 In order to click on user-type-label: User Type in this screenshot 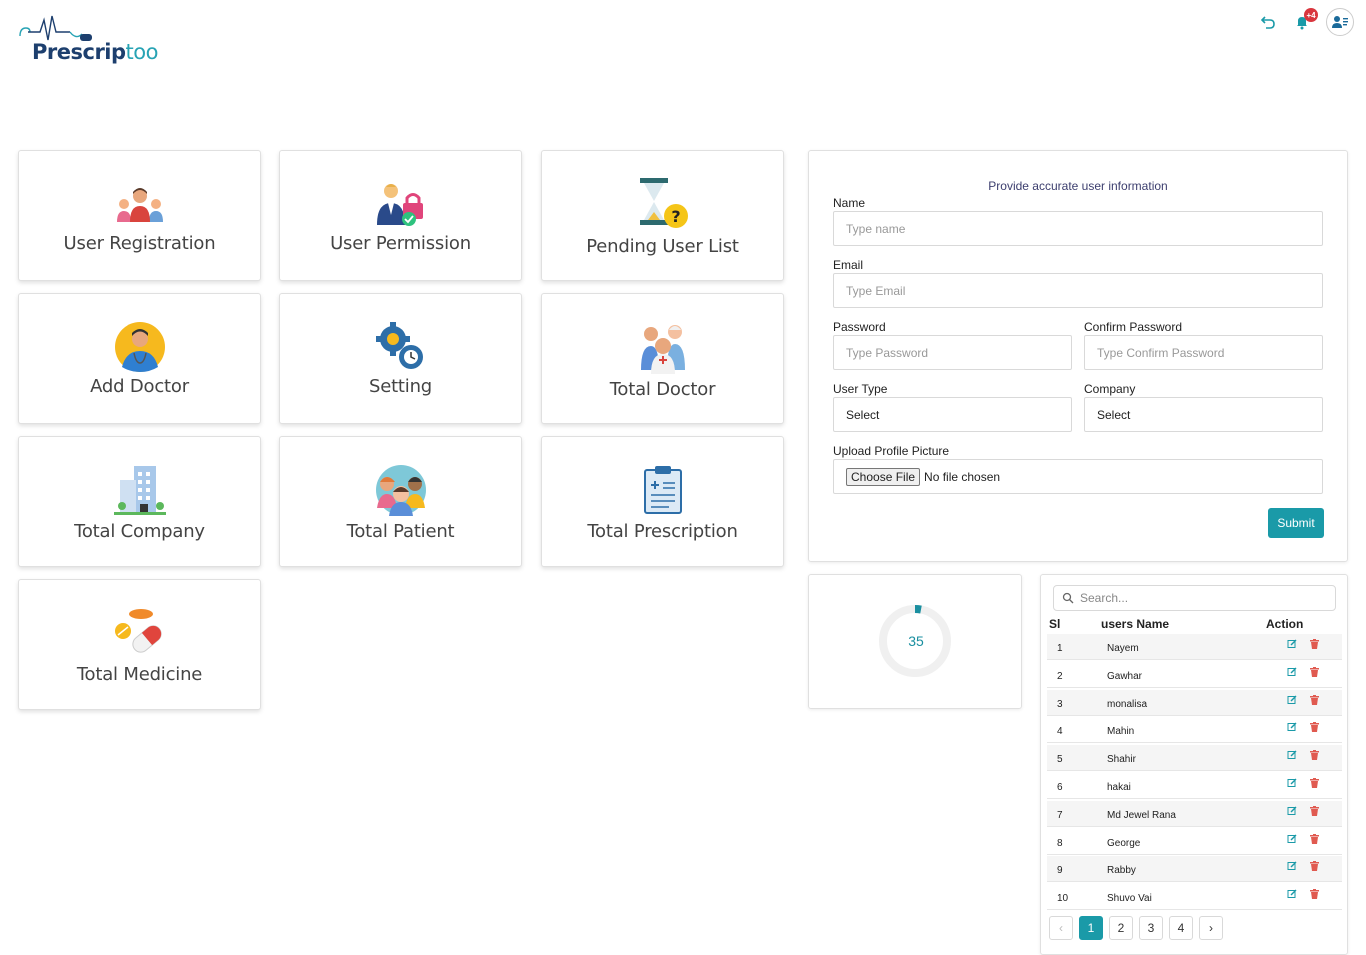, I will do `click(860, 389)`.